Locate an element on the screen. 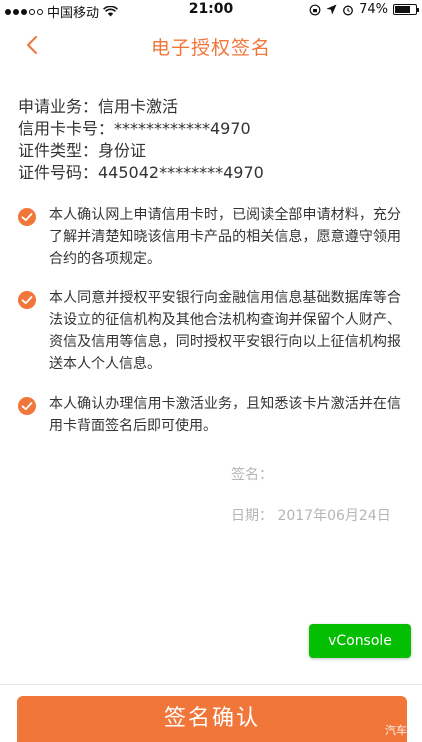 The image size is (422, 742). battery-icon is located at coordinates (406, 9).